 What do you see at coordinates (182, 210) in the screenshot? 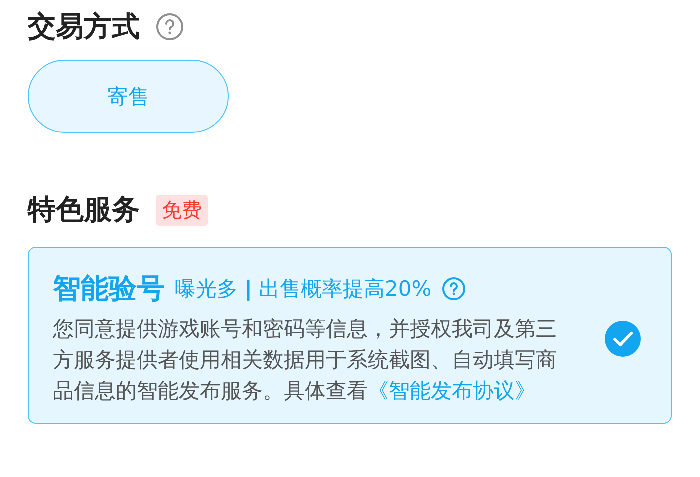
I see `free-badge: 免费` at bounding box center [182, 210].